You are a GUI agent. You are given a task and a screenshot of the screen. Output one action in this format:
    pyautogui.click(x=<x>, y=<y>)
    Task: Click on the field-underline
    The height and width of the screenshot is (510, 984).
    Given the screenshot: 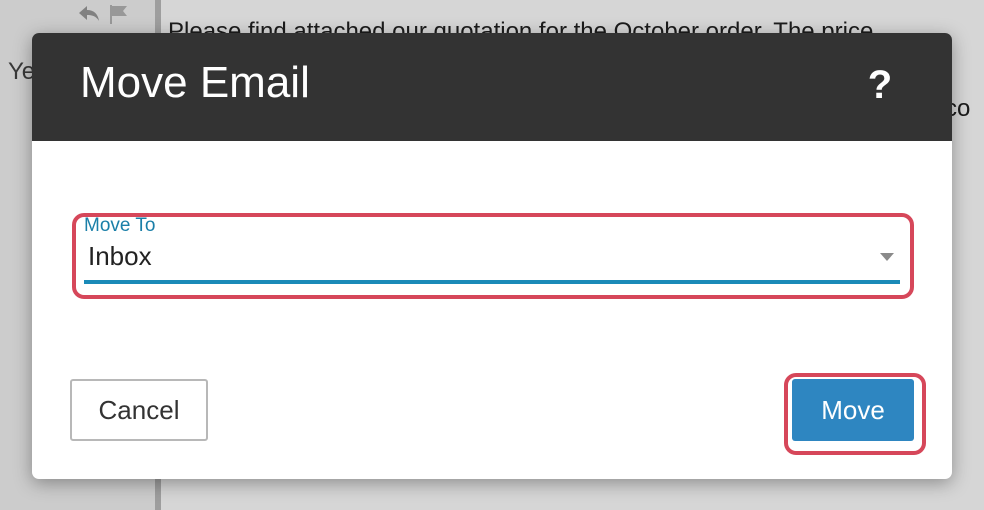 What is the action you would take?
    pyautogui.click(x=492, y=282)
    